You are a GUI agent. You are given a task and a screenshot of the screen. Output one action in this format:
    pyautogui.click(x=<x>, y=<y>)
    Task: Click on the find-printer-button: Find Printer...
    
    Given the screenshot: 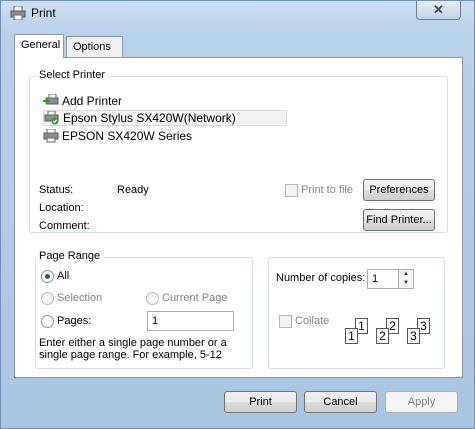 What is the action you would take?
    pyautogui.click(x=399, y=220)
    